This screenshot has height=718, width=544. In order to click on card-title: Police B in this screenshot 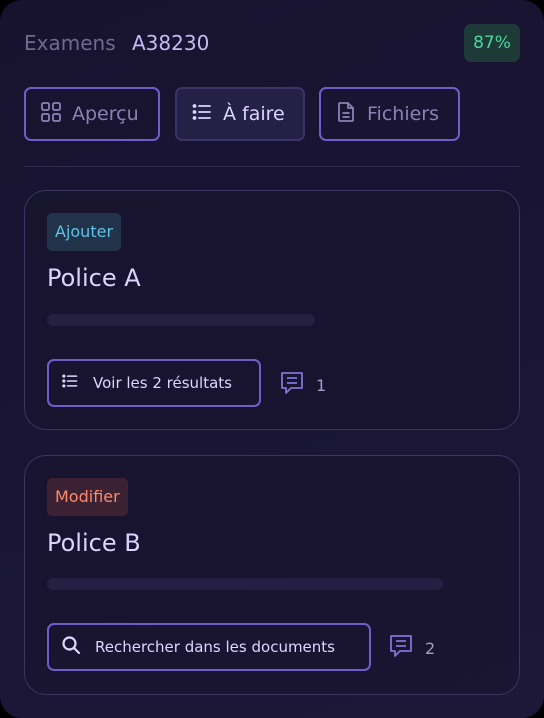, I will do `click(94, 543)`.